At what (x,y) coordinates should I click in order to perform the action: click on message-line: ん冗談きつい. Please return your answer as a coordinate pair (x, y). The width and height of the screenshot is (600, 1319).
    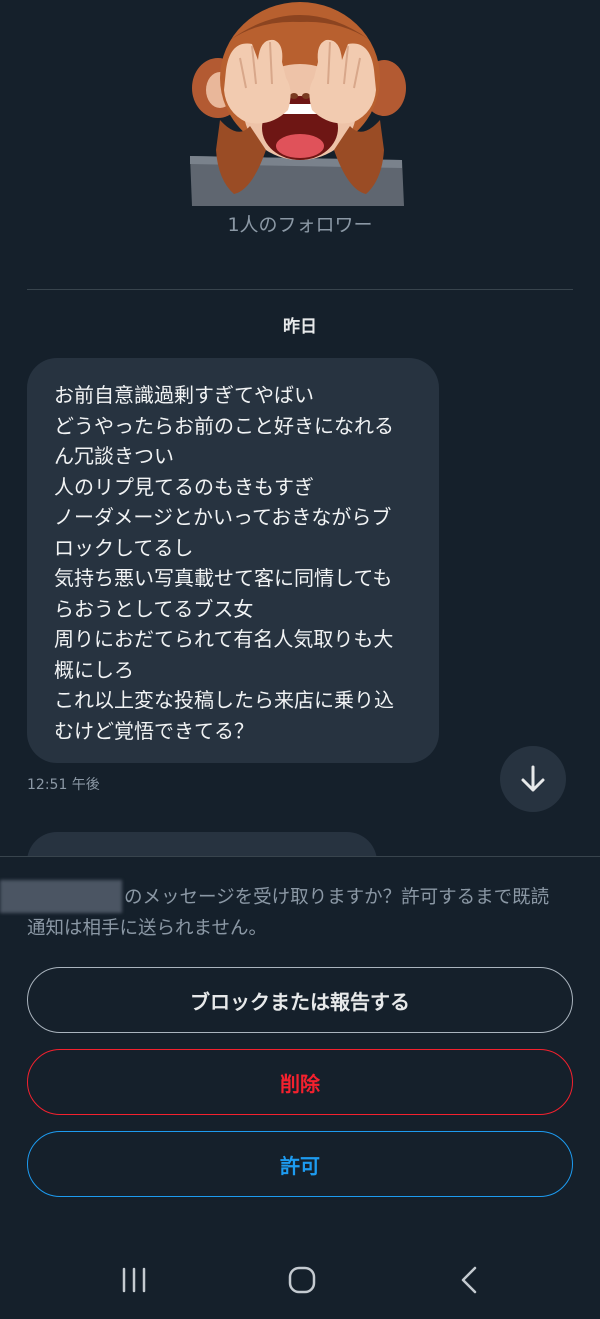
    Looking at the image, I should click on (114, 456).